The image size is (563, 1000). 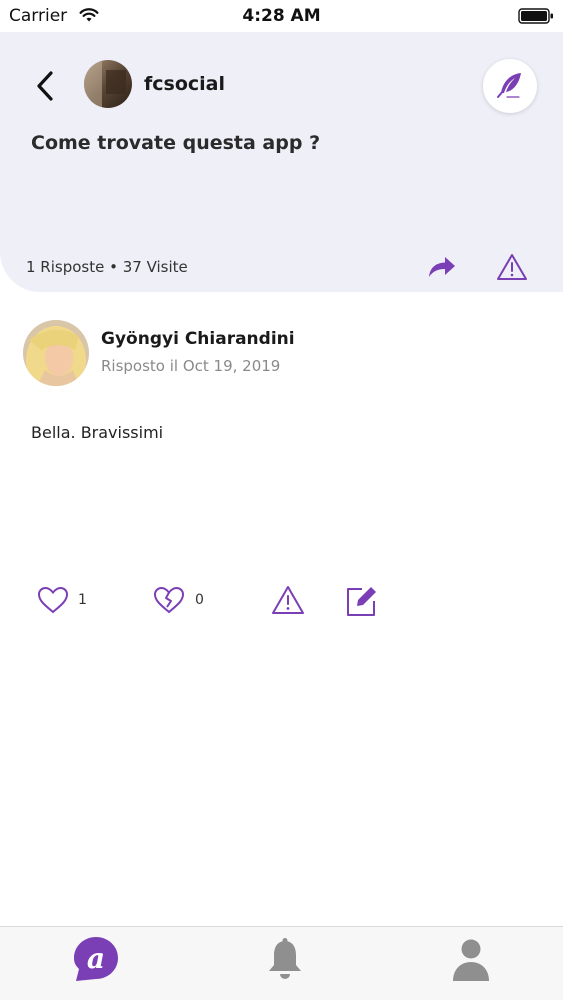 I want to click on edit-answer-button, so click(x=361, y=603).